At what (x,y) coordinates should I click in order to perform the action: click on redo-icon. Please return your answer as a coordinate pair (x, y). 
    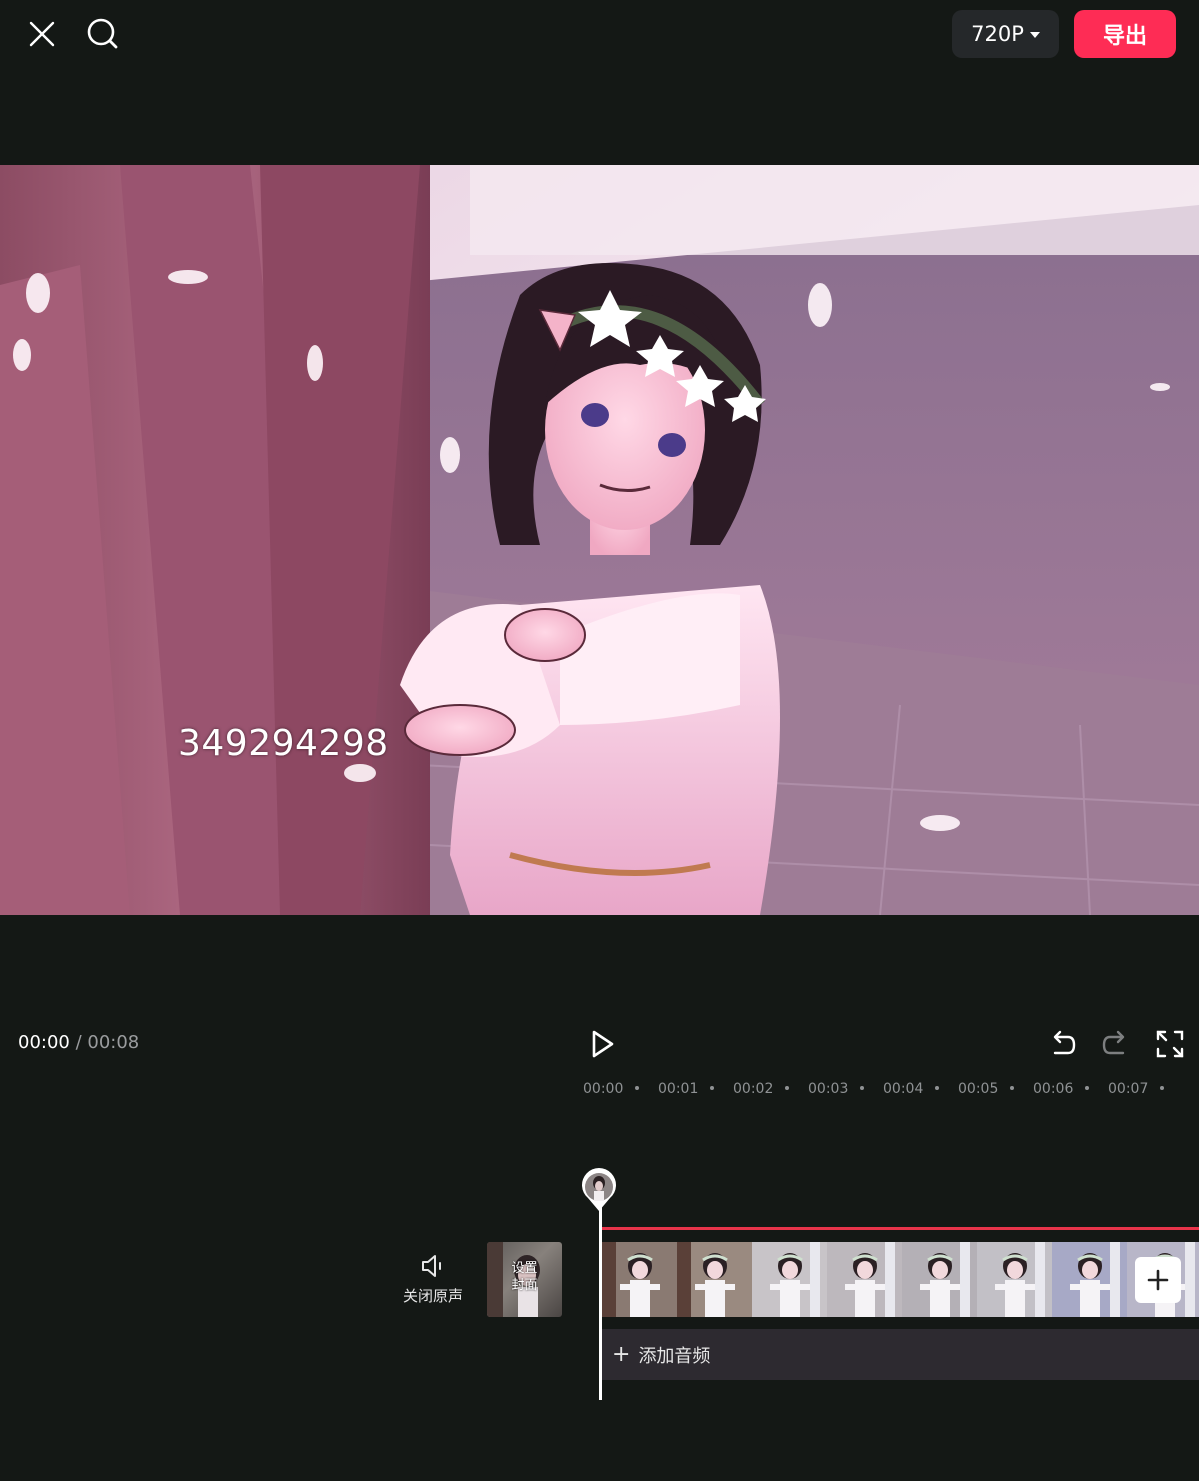
    Looking at the image, I should click on (1116, 1044).